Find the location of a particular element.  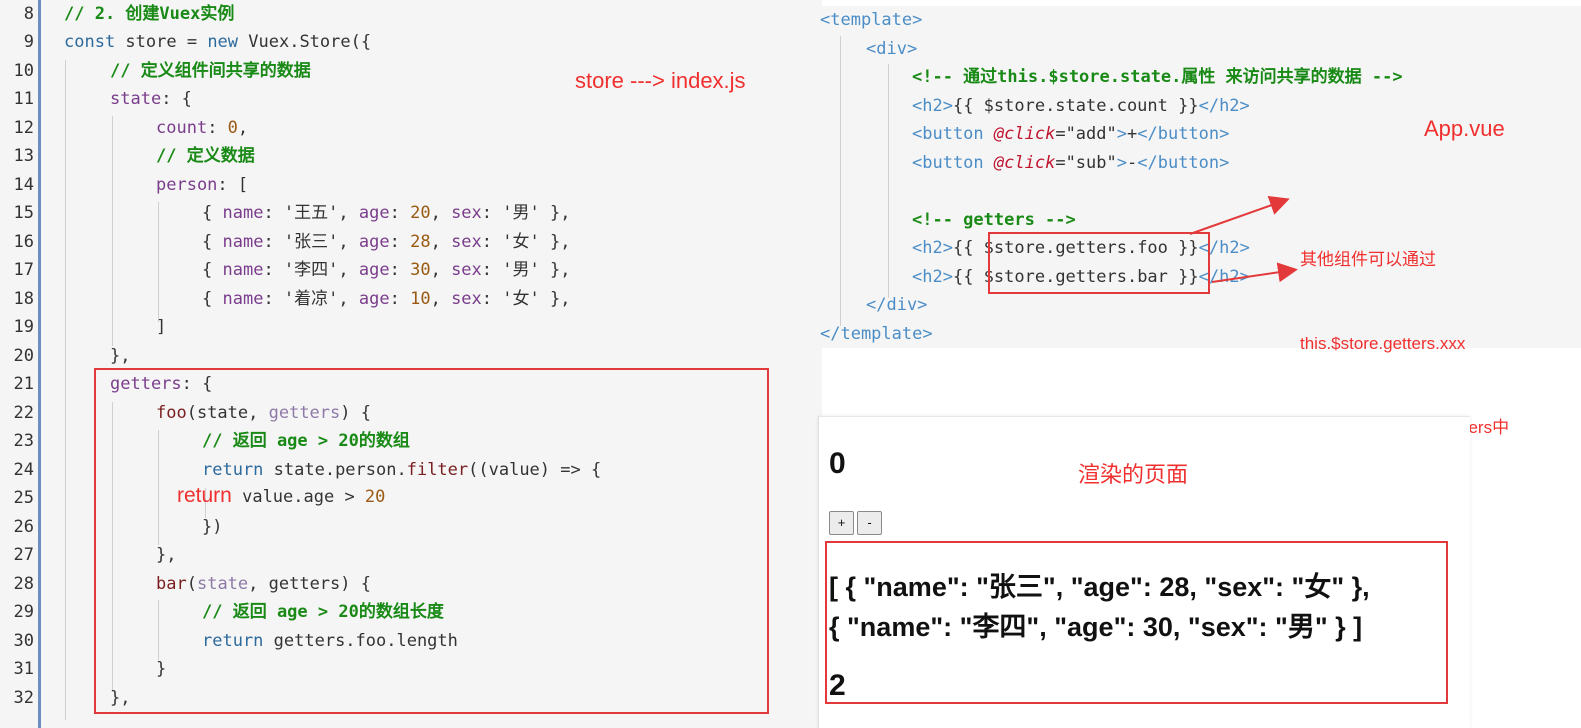

template-line-12: </template> is located at coordinates (876, 334).